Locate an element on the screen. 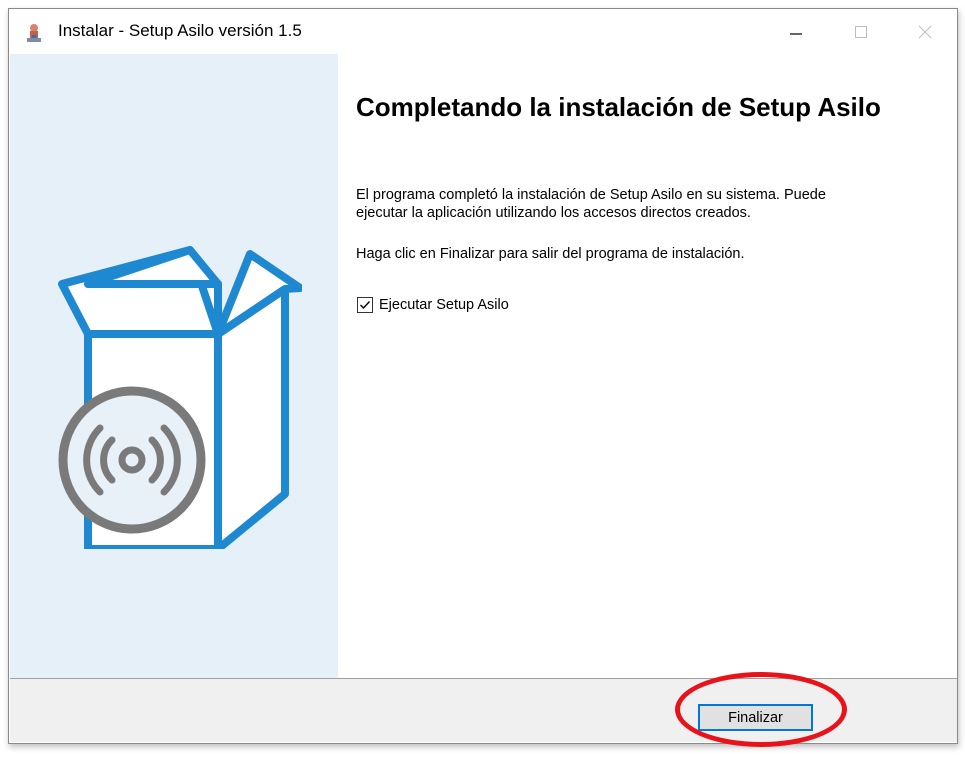 The width and height of the screenshot is (965, 761). checkmark-icon is located at coordinates (365, 305).